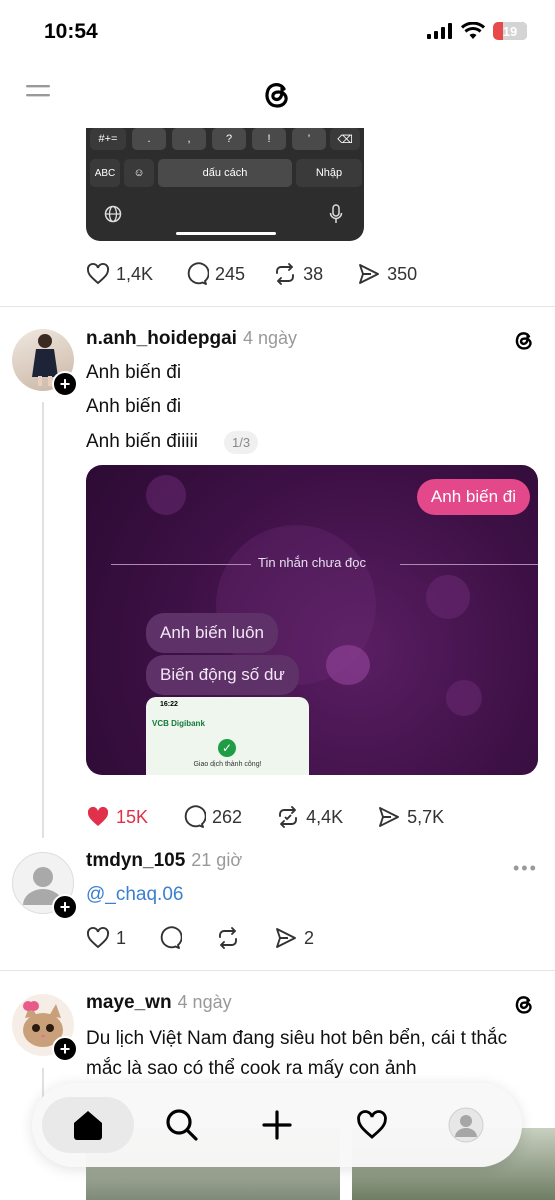 The width and height of the screenshot is (555, 1200). I want to click on chat-bubble-received: Anh biến luôn, so click(212, 633).